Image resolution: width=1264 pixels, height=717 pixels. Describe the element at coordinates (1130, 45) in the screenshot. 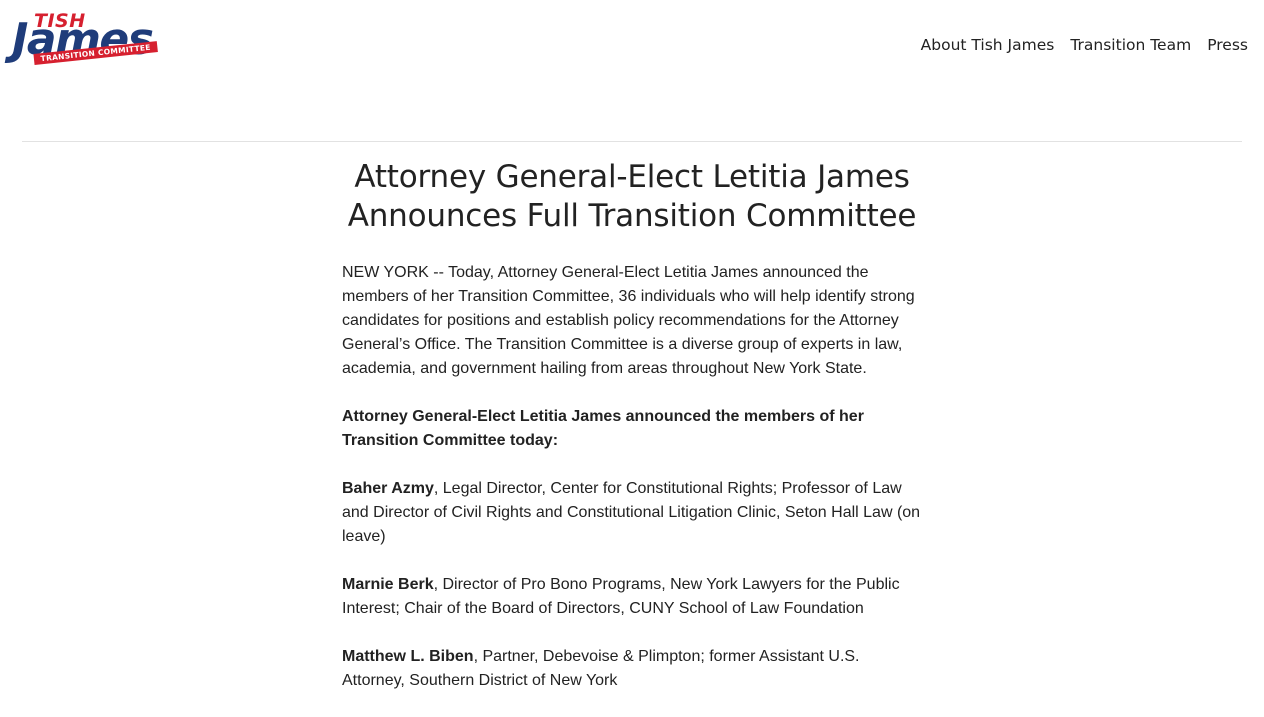

I see `nav-link-transition-team: Transition Team` at that location.